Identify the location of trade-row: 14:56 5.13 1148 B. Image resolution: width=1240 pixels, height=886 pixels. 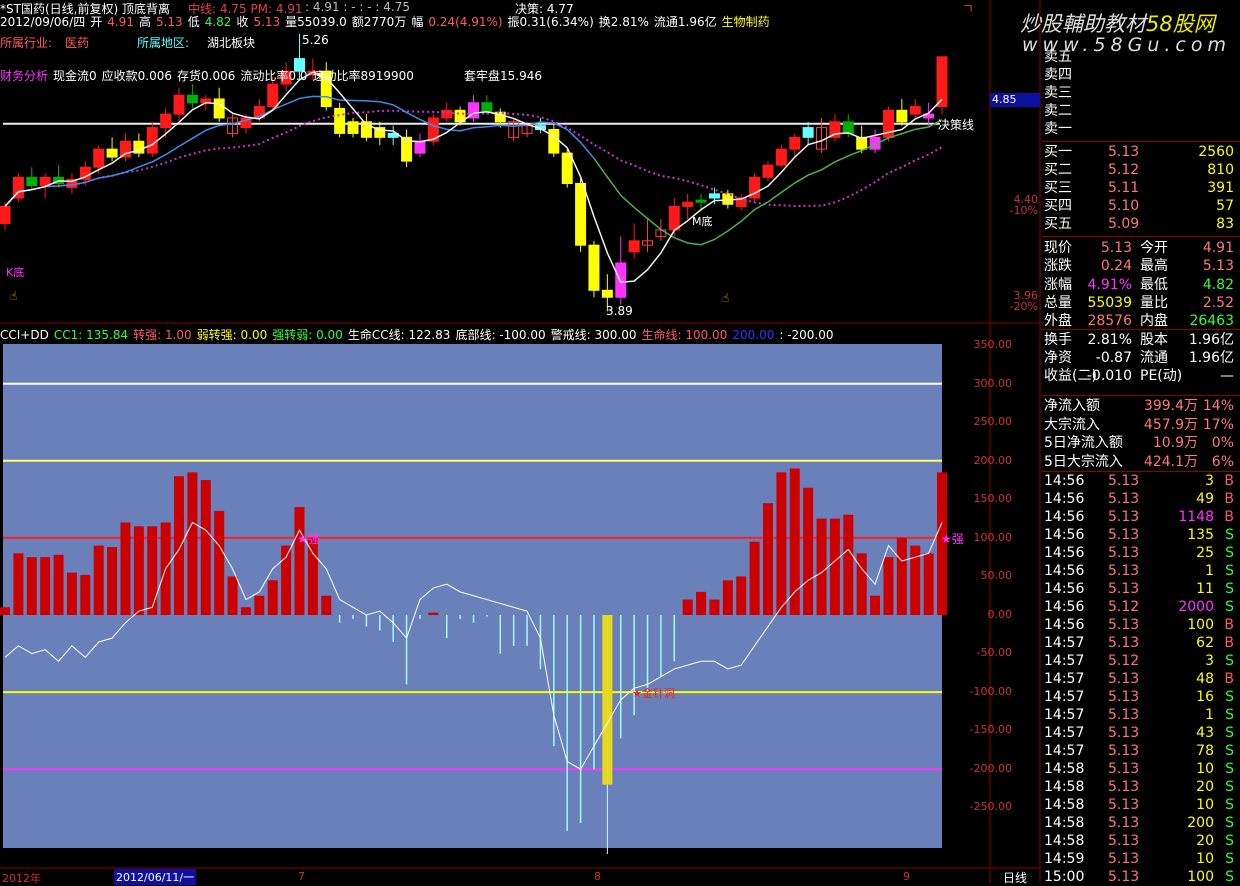
(1140, 517).